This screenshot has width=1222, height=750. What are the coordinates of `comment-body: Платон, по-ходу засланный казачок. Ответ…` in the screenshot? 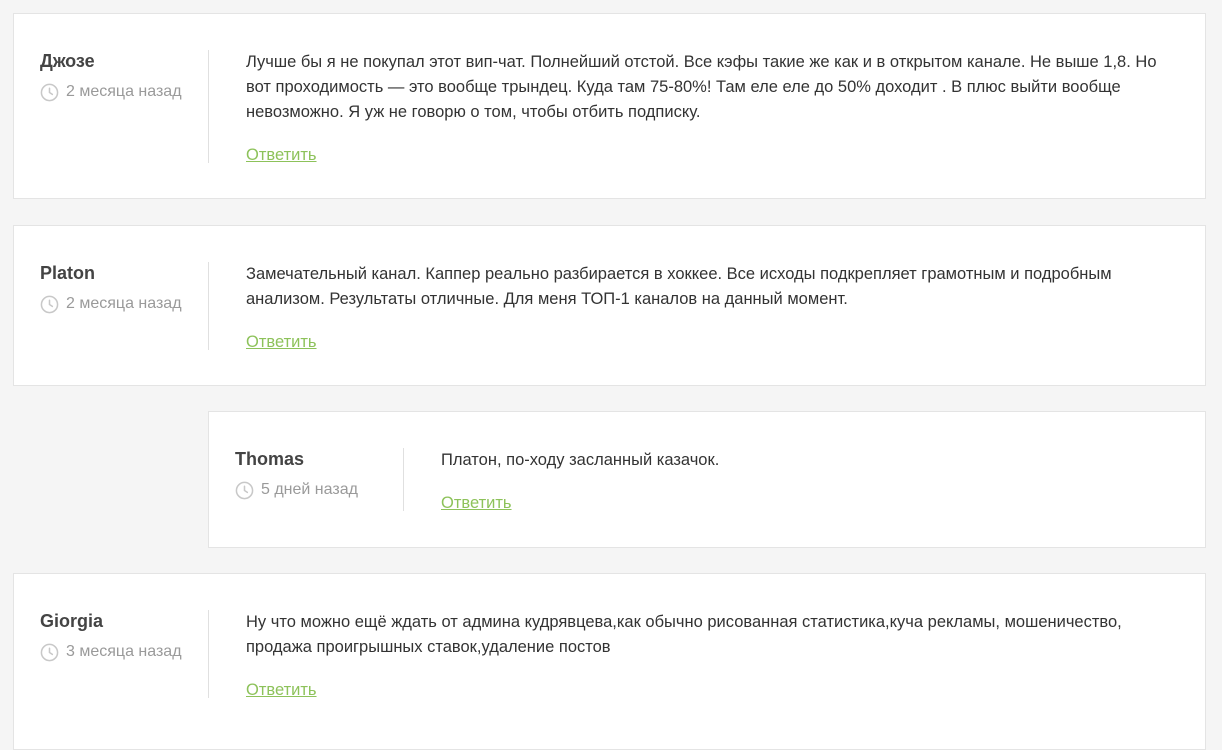 It's located at (808, 480).